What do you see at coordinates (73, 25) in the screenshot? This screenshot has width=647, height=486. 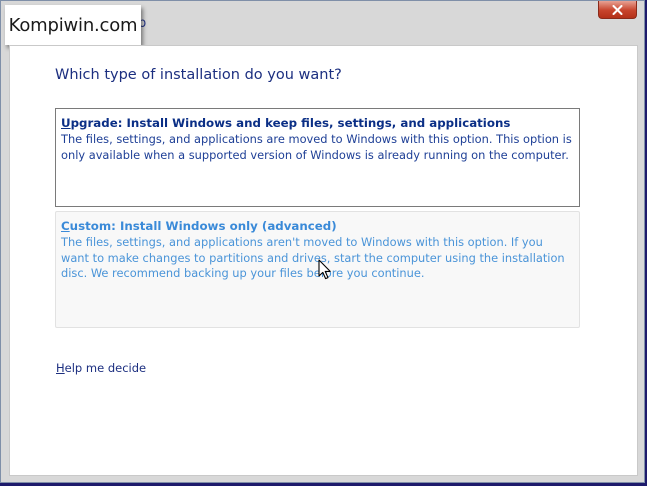 I see `watermark-logo: Kompiwin.com` at bounding box center [73, 25].